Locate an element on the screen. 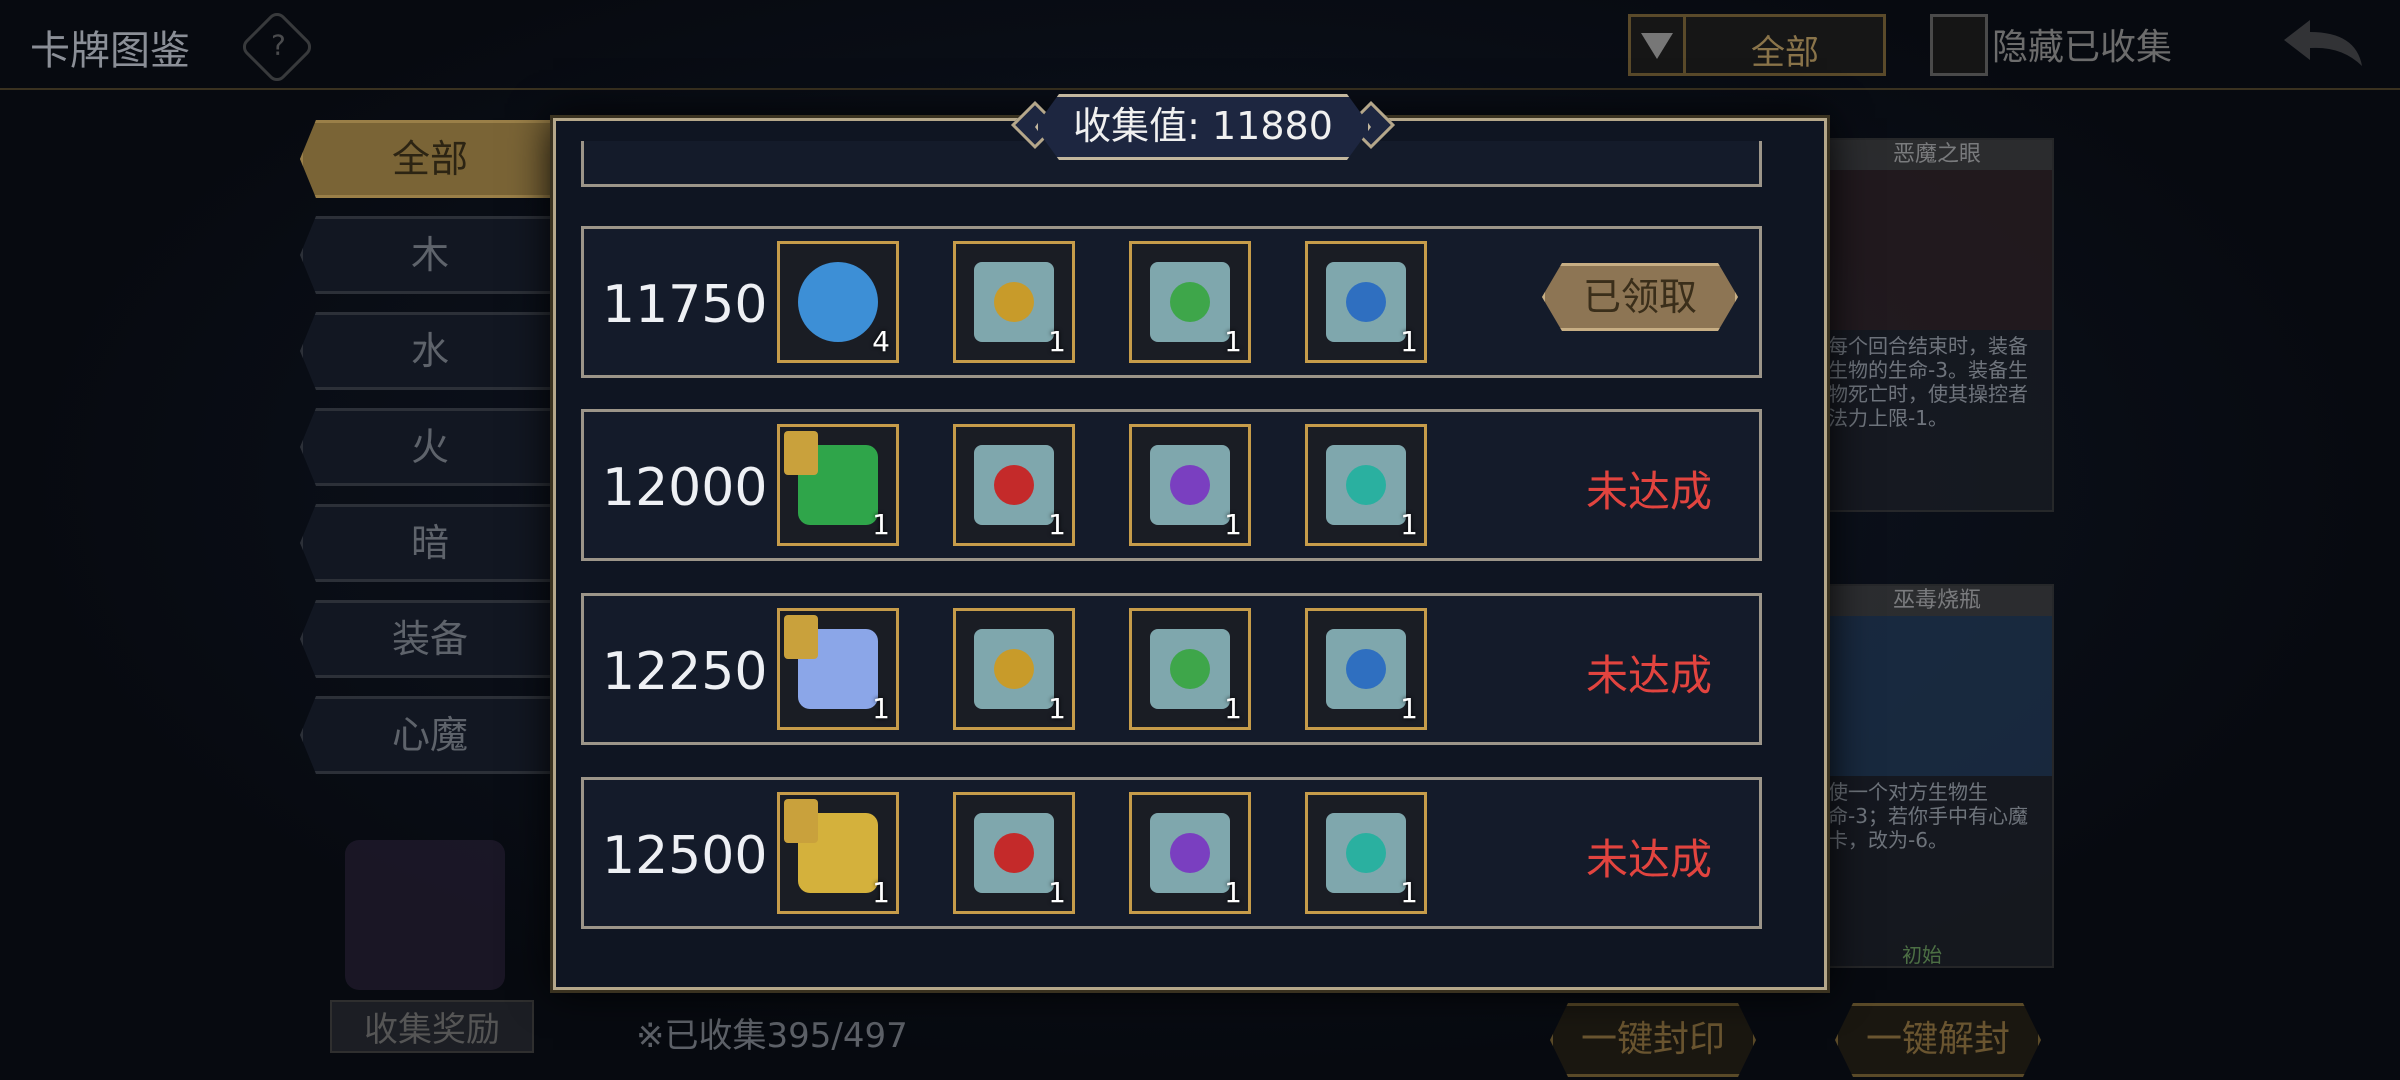 The image size is (2400, 1080). tab-4: 暗 is located at coordinates (430, 543).